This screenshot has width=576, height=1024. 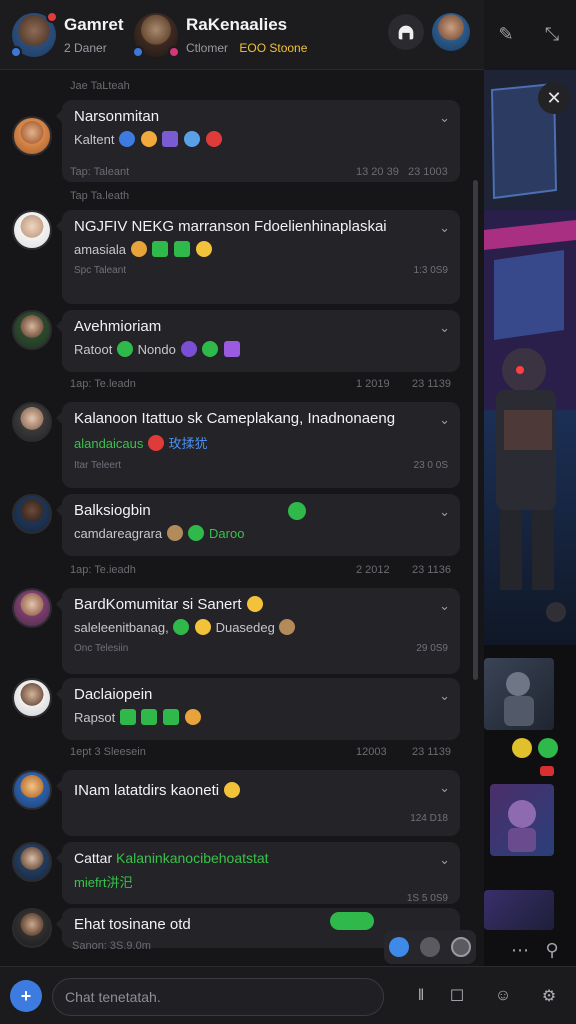 What do you see at coordinates (506, 34) in the screenshot?
I see `pen-icon: ✎` at bounding box center [506, 34].